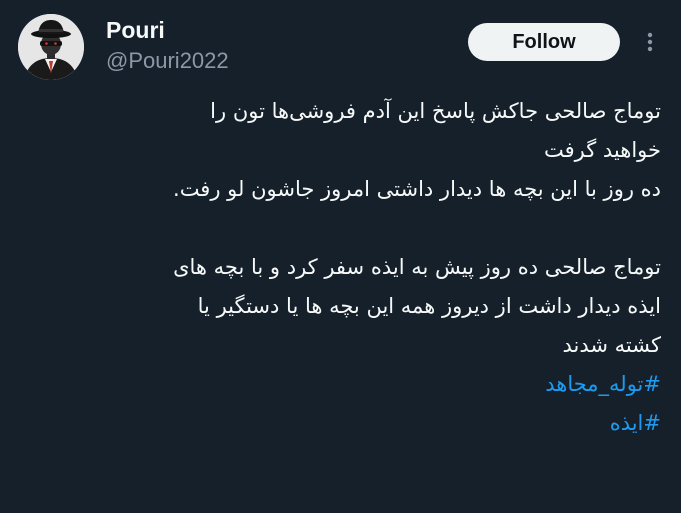 The height and width of the screenshot is (513, 681). What do you see at coordinates (167, 61) in the screenshot?
I see `user-handle: @Pouri2022` at bounding box center [167, 61].